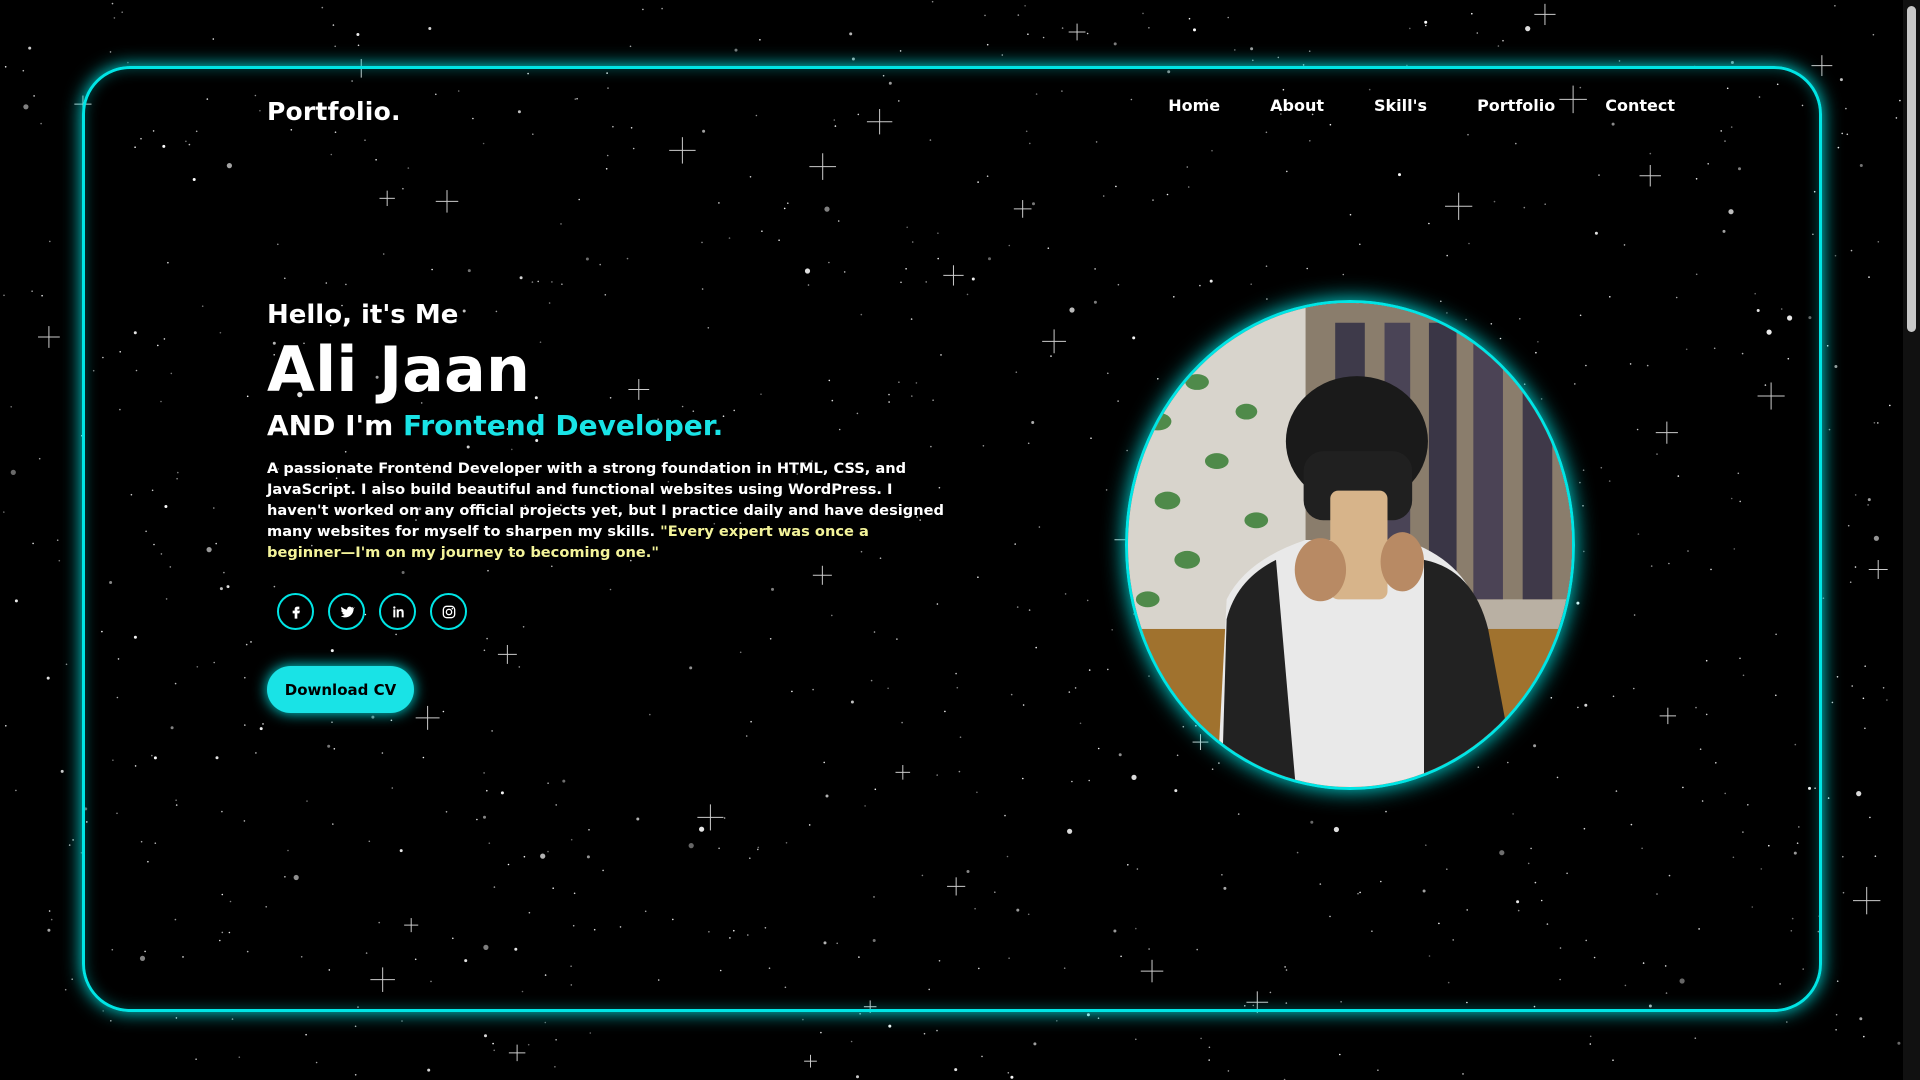  Describe the element at coordinates (295, 612) in the screenshot. I see `facebook-icon` at that location.